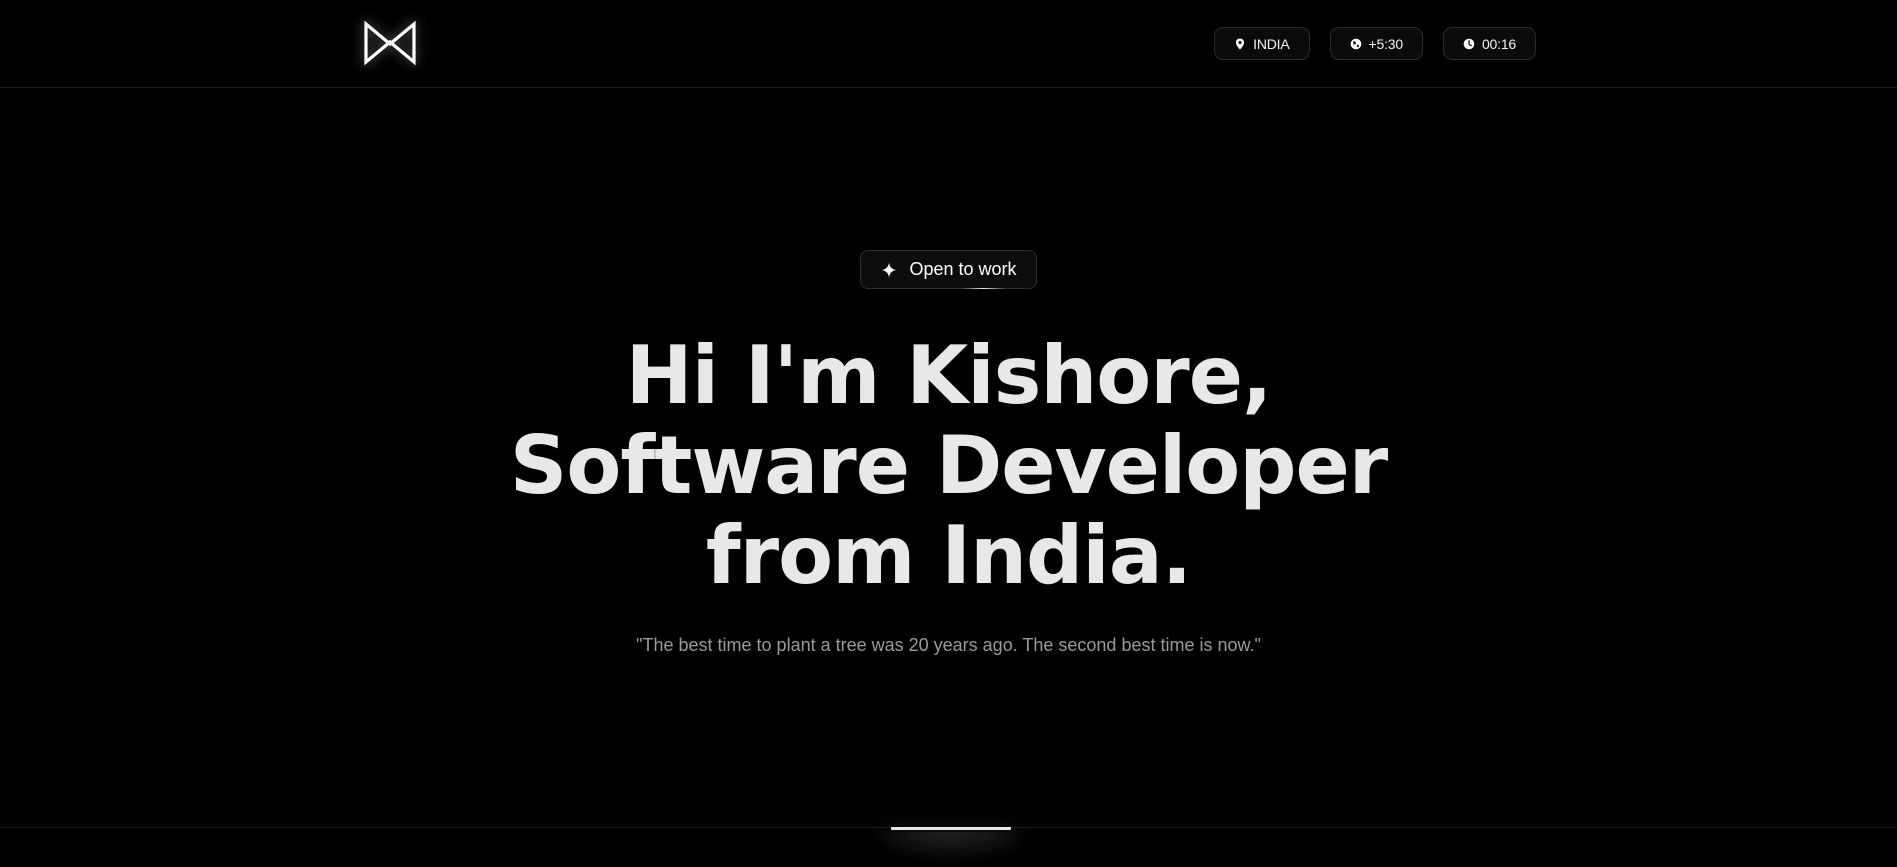 Image resolution: width=1897 pixels, height=867 pixels. What do you see at coordinates (949, 375) in the screenshot?
I see `headline-line-1: Hi I'm Kishore,` at bounding box center [949, 375].